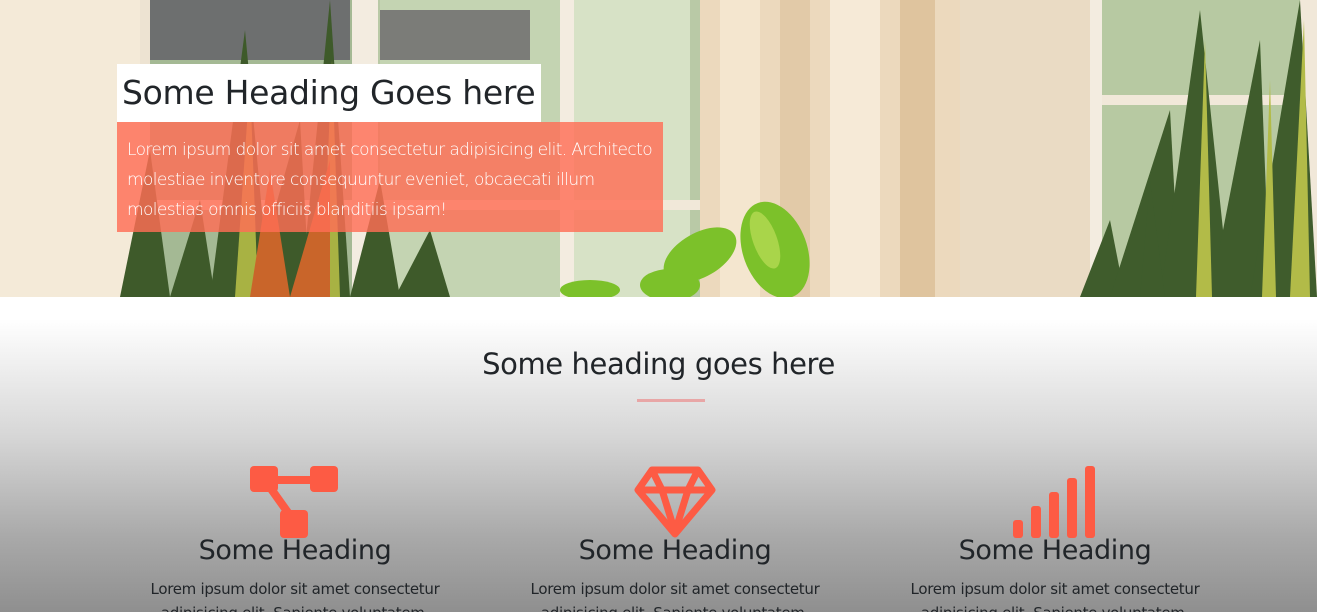 The height and width of the screenshot is (612, 1317). I want to click on hero-title: Some Heading Goes here, so click(329, 92).